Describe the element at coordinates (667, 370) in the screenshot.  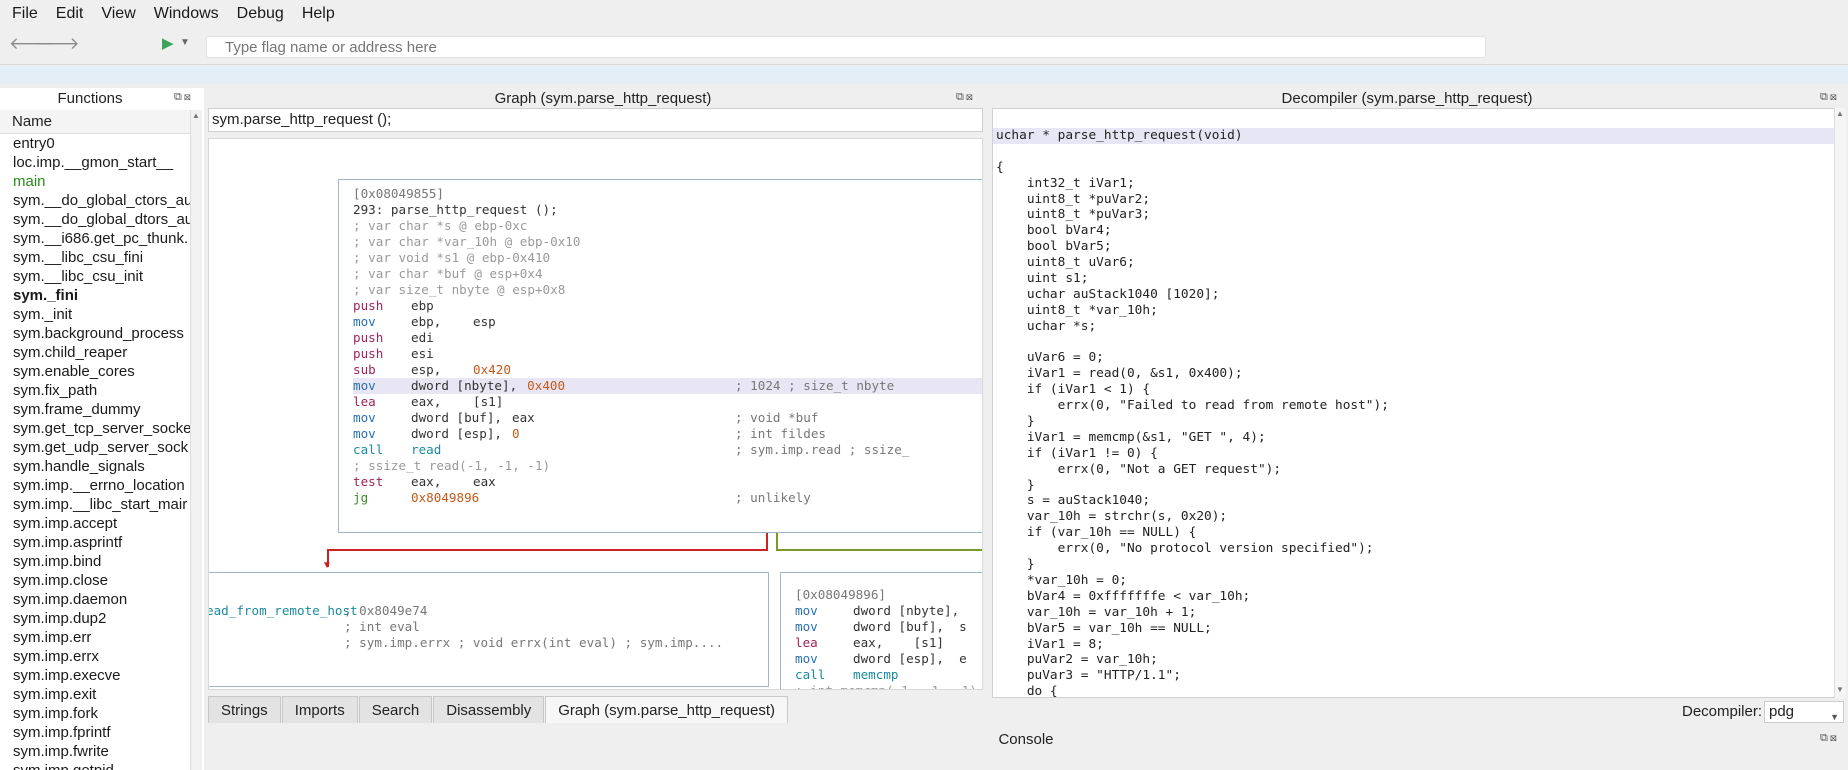
I see `asm-line: sub esp, 0x420` at that location.